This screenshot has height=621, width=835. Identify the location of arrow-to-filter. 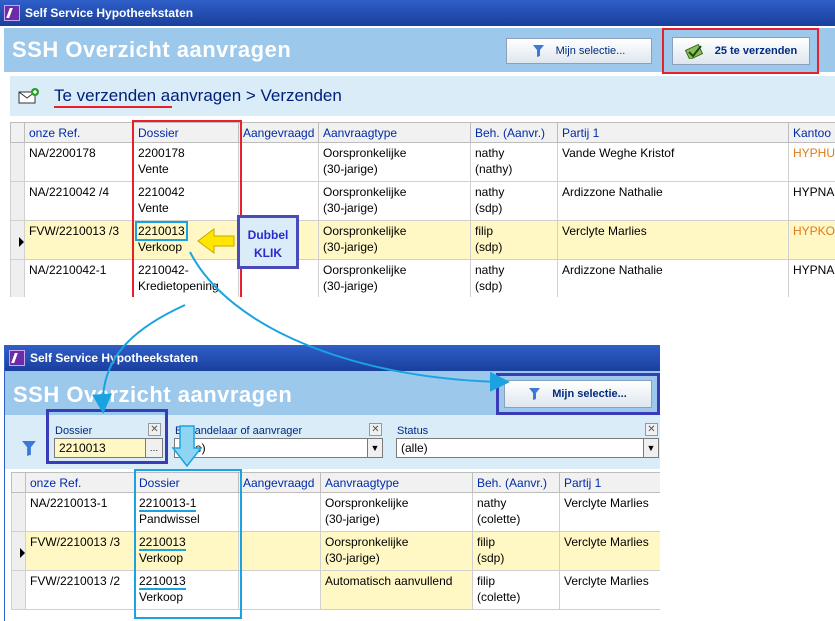
(139, 359).